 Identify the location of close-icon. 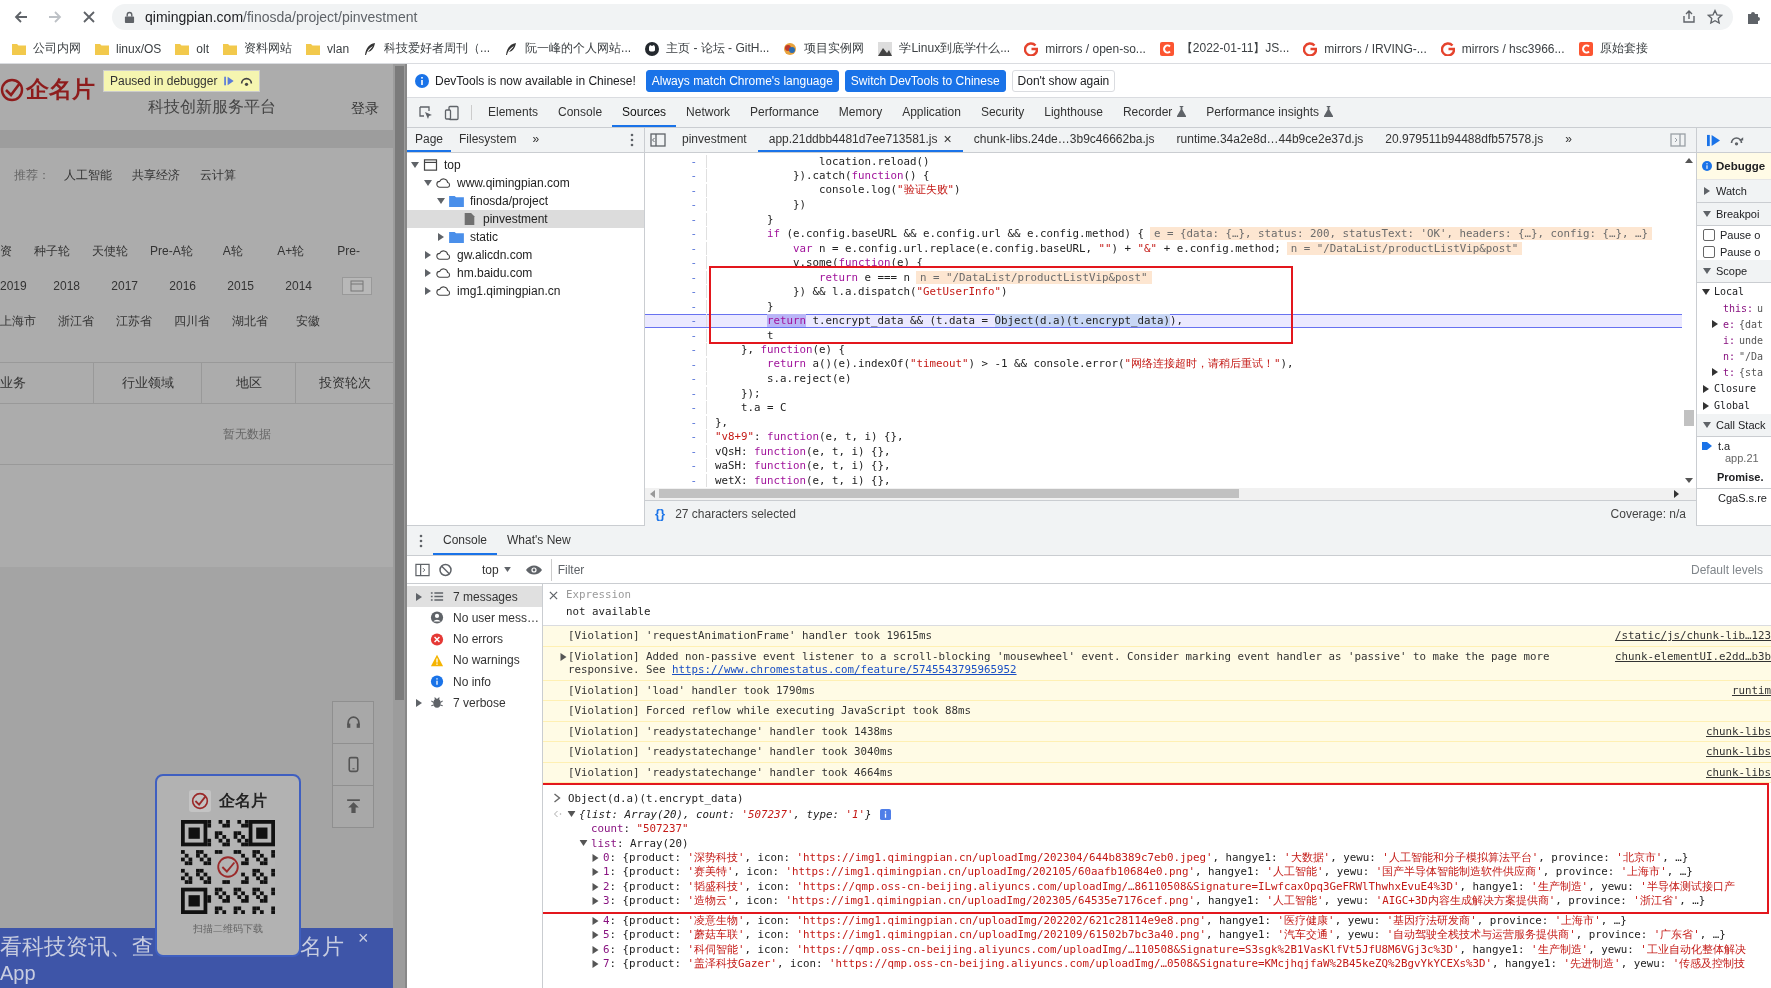
(553, 595).